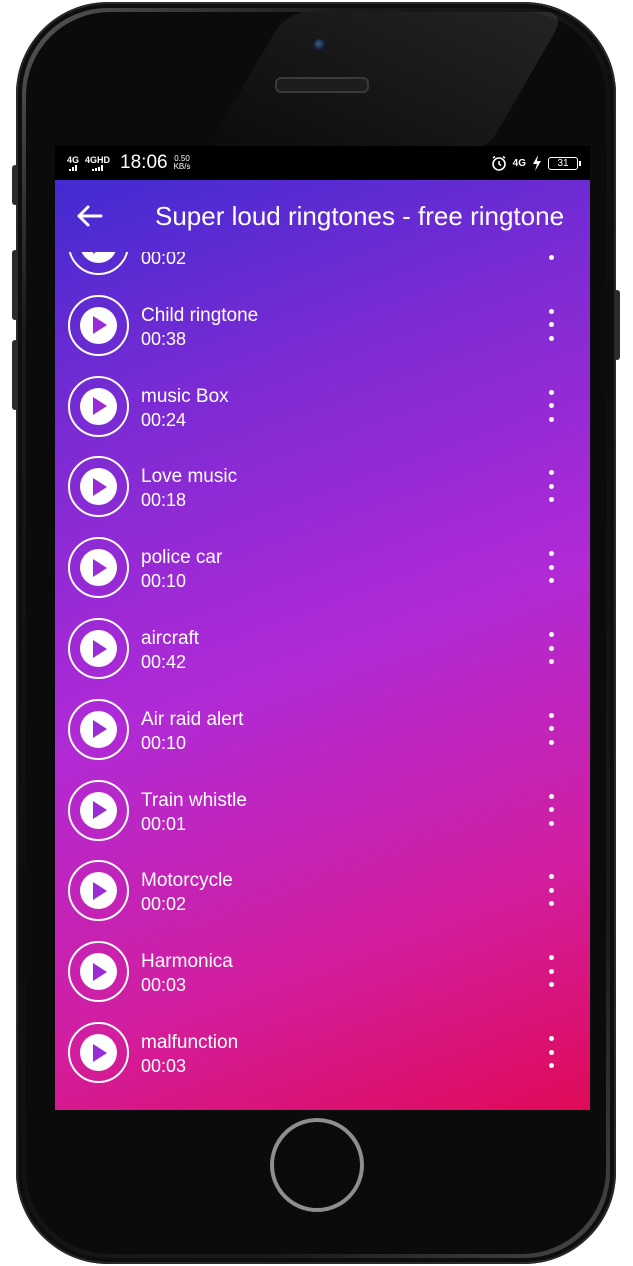  Describe the element at coordinates (322, 486) in the screenshot. I see `ringtone-row: Love music 00:18` at that location.